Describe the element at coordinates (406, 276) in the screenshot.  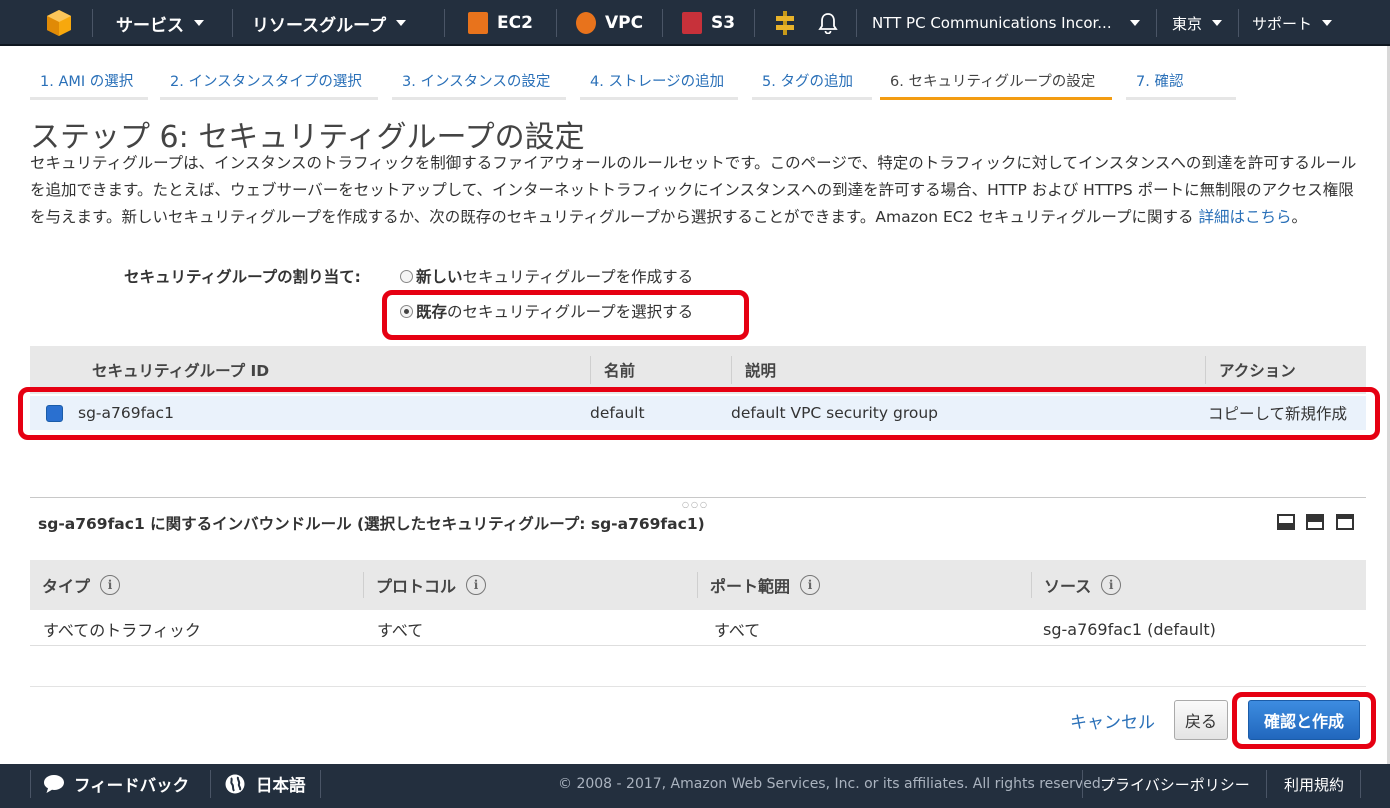
I see `radio-button` at that location.